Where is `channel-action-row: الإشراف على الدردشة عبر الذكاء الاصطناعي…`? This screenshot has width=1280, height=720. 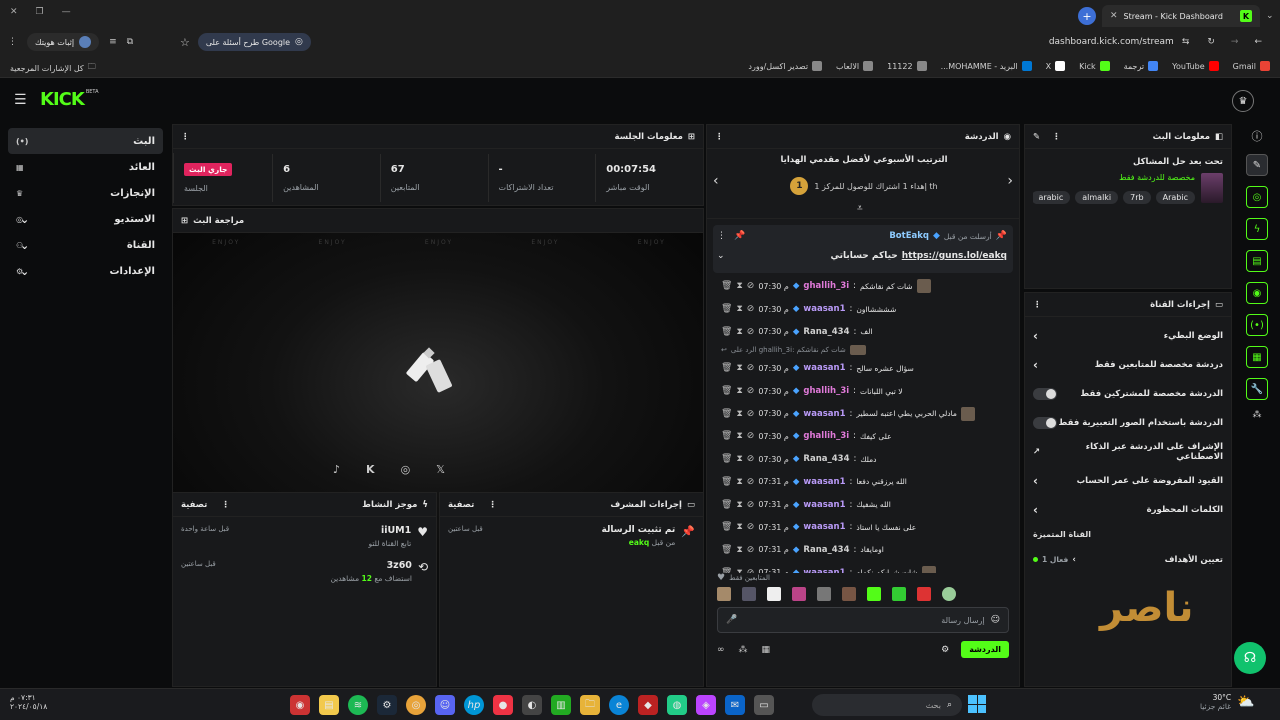 channel-action-row: الإشراف على الدردشة عبر الذكاء الاصطناعي… is located at coordinates (1128, 451).